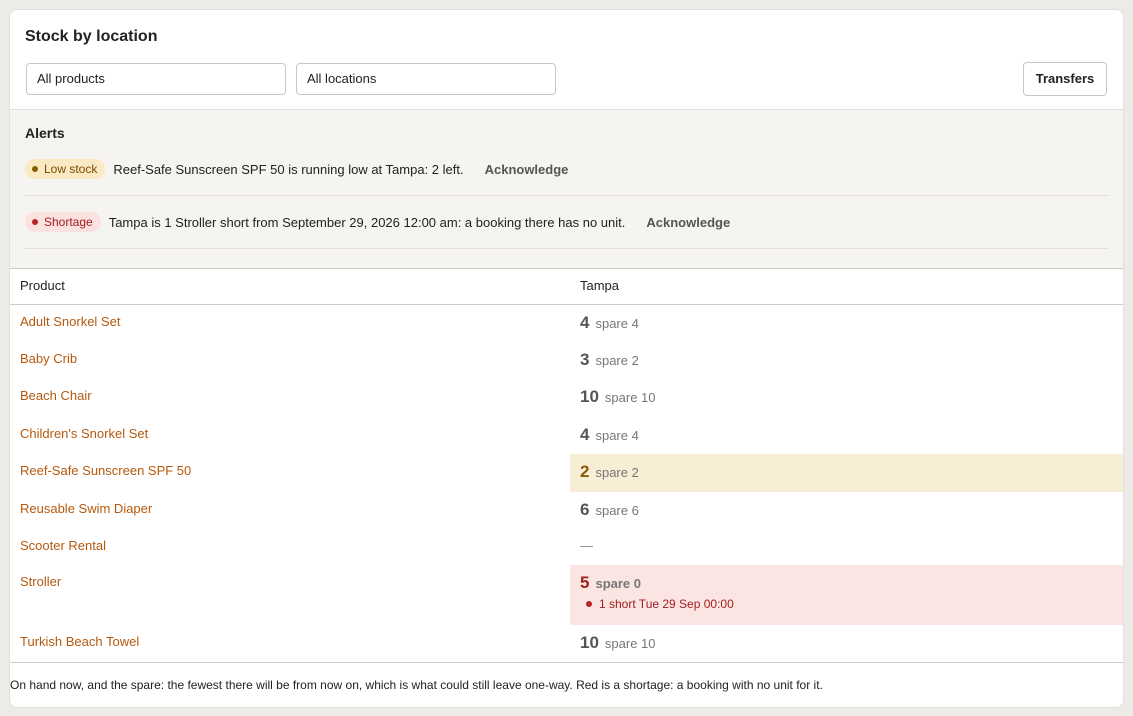 The height and width of the screenshot is (716, 1133). What do you see at coordinates (290, 473) in the screenshot?
I see `product-cell: Reef-Safe Sunscreen SPF 50` at bounding box center [290, 473].